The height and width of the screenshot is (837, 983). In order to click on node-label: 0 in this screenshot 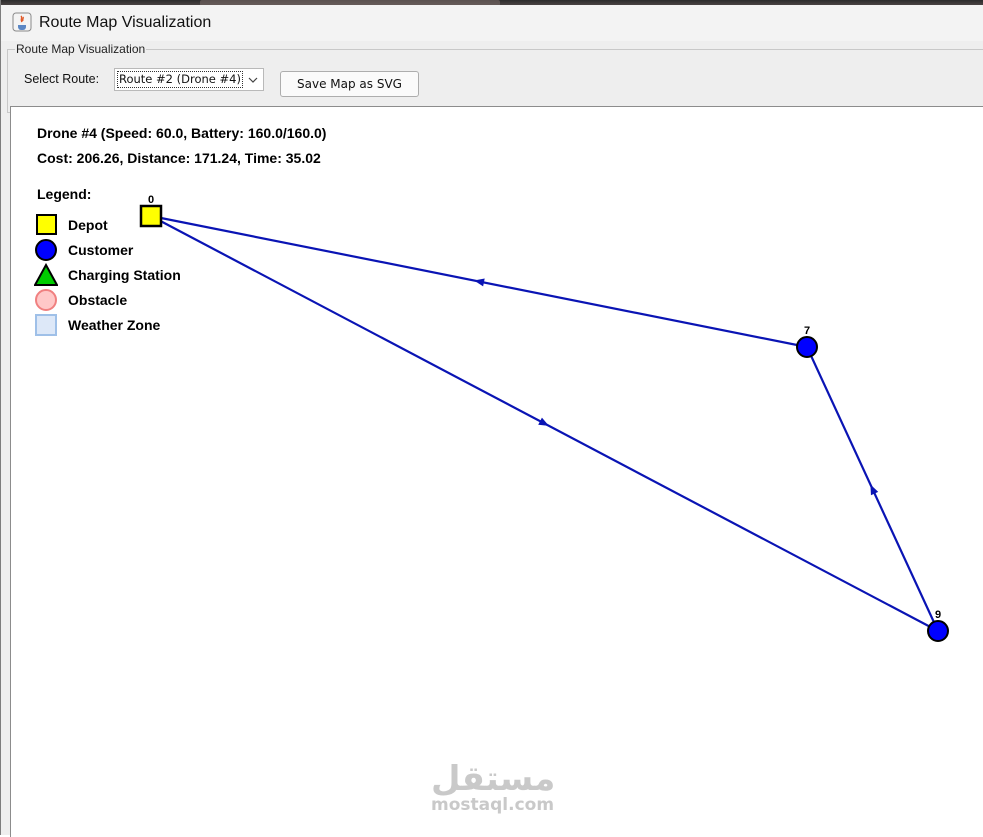, I will do `click(151, 200)`.